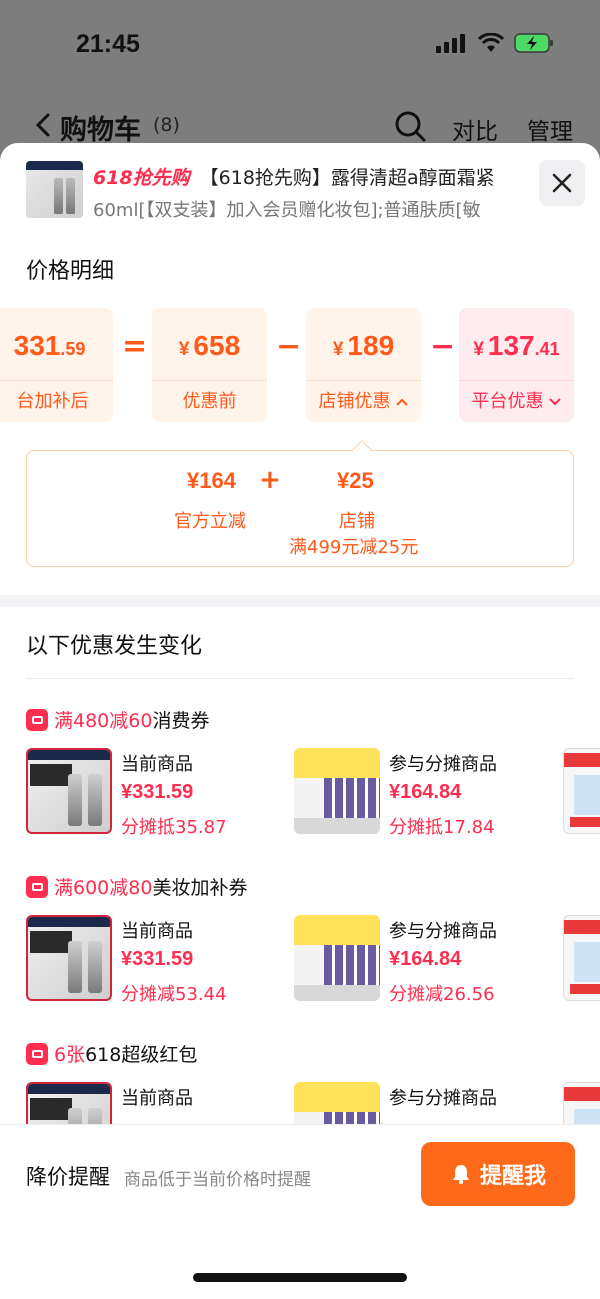 The image size is (600, 1299). I want to click on final-price-label: 台加补后, so click(52, 401).